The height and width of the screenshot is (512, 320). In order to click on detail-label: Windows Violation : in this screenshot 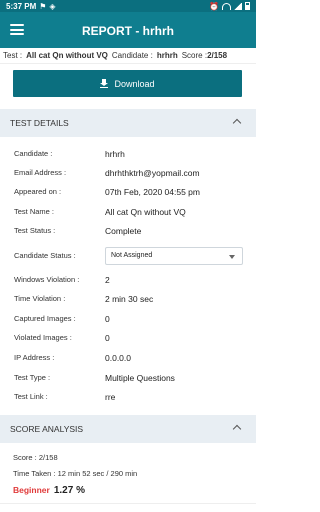, I will do `click(47, 279)`.